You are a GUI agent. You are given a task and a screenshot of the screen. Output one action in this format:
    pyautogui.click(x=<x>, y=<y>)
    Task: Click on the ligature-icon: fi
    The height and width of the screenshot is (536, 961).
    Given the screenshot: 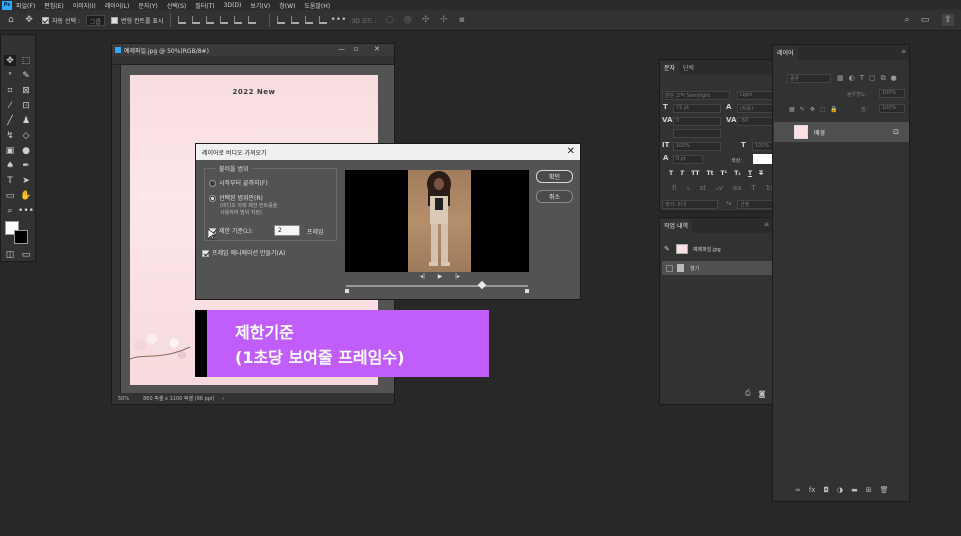 What is the action you would take?
    pyautogui.click(x=674, y=188)
    